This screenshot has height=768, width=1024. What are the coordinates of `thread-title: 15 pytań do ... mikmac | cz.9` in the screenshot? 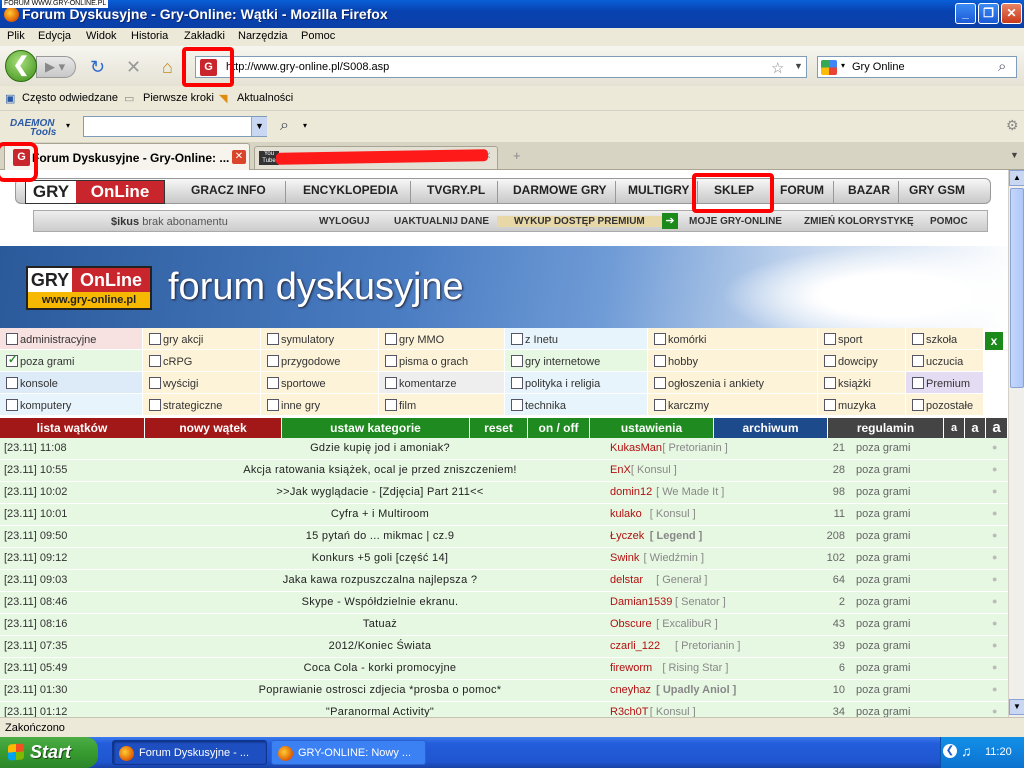 It's located at (380, 536).